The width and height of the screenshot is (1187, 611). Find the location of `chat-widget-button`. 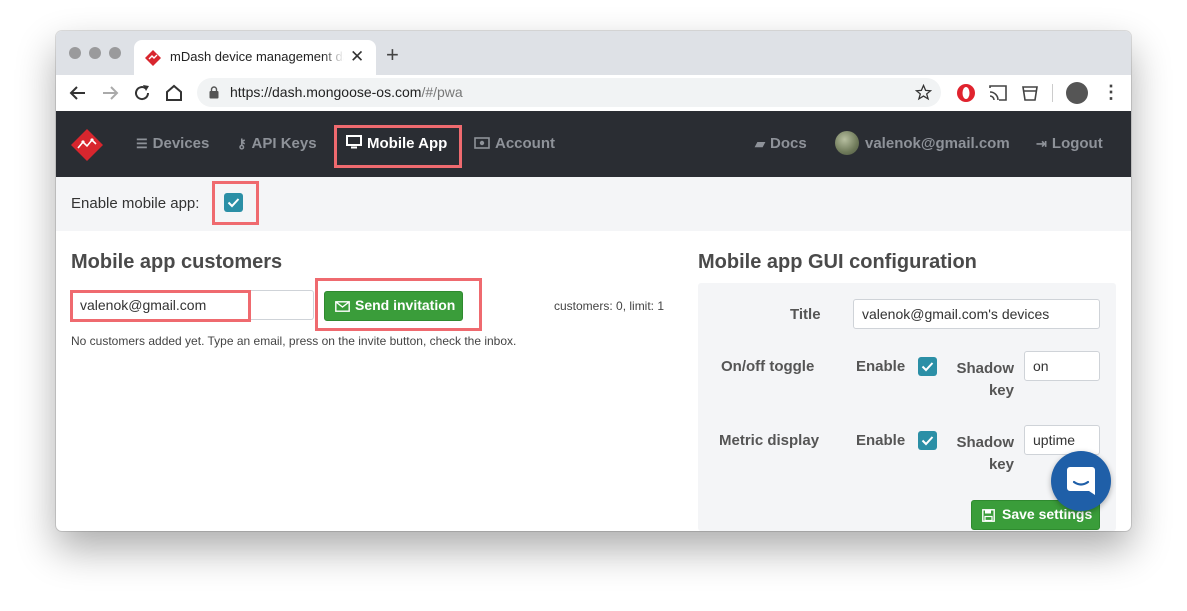

chat-widget-button is located at coordinates (1081, 481).